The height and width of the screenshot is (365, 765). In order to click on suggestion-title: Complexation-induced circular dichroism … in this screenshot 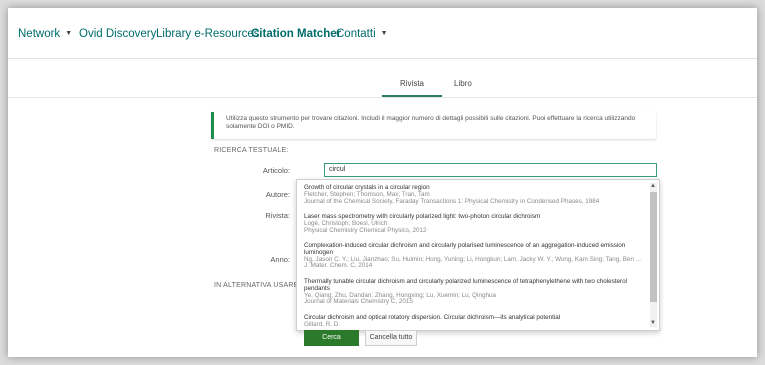, I will do `click(465, 249)`.